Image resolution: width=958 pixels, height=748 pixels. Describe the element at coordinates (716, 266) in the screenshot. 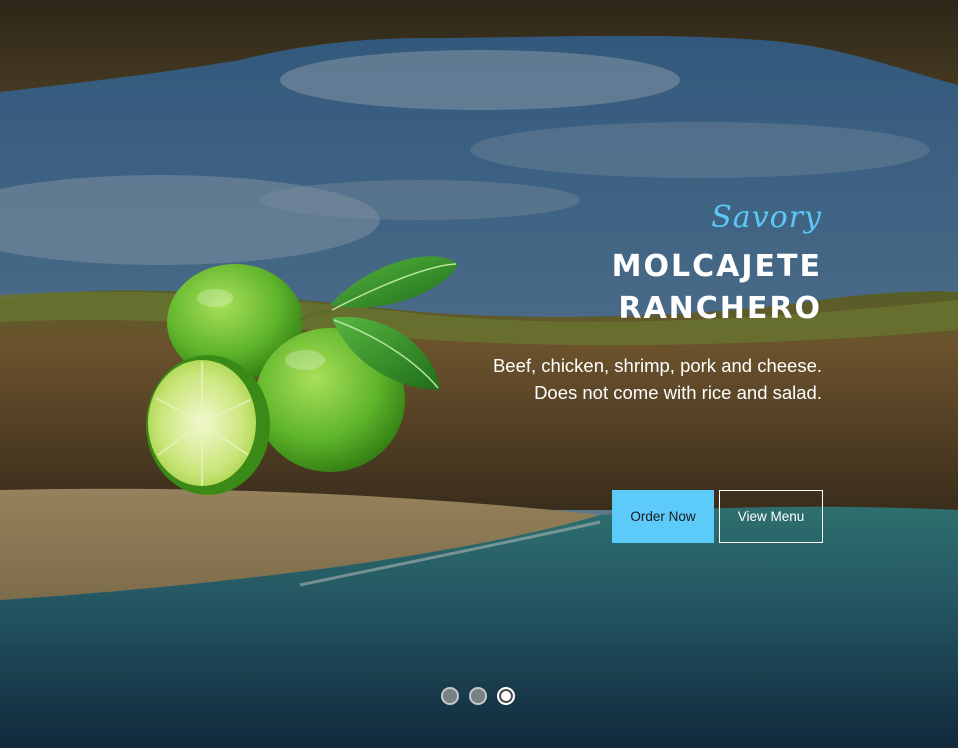

I see `slide-title-line-1: MOLCAJETE` at that location.